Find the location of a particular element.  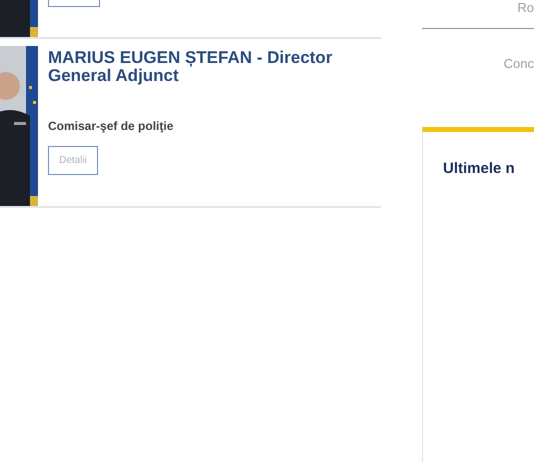

details-button: Detalii is located at coordinates (73, 160).